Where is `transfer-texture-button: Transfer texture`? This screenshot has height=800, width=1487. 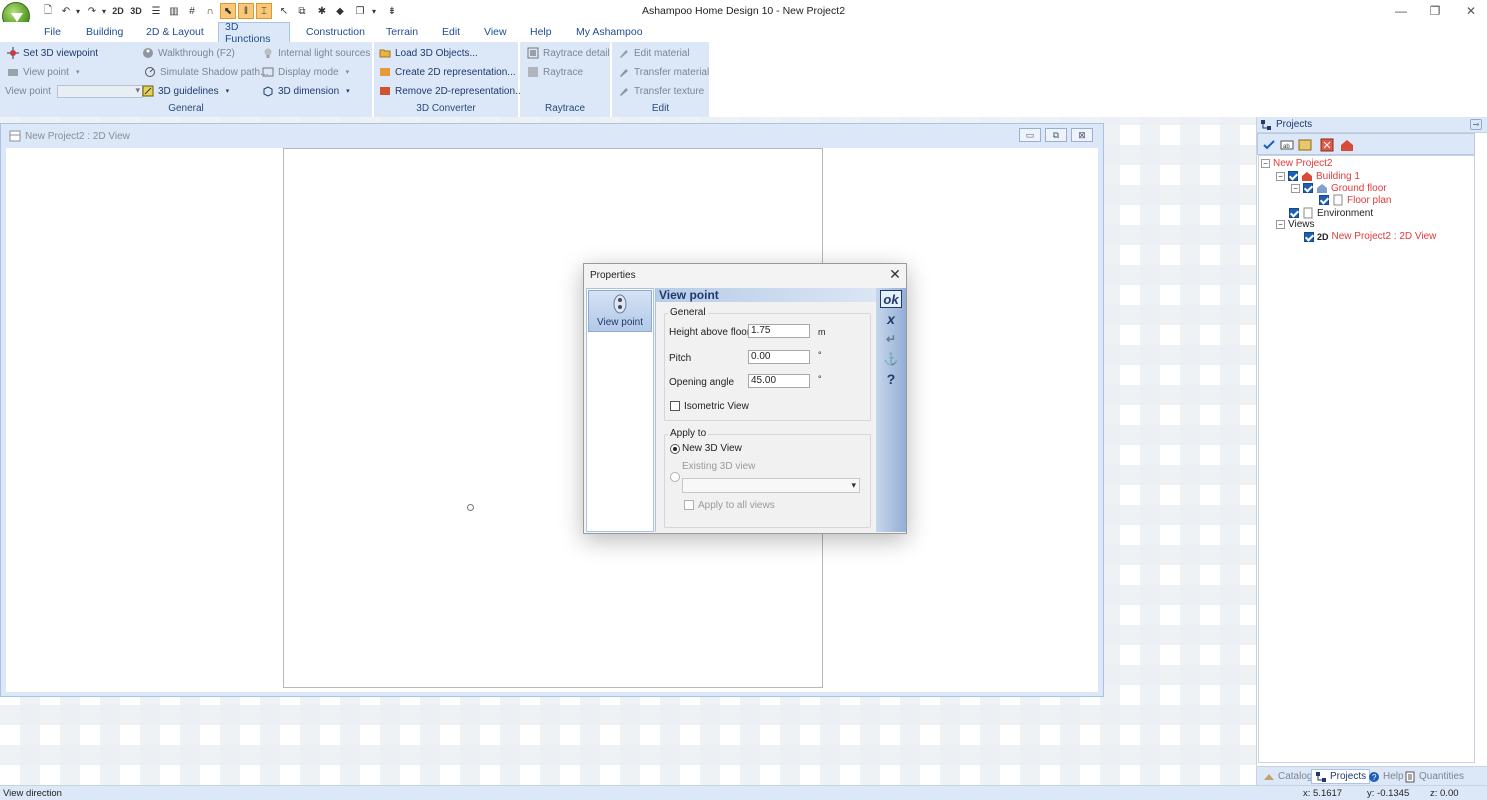
transfer-texture-button: Transfer texture is located at coordinates (661, 91).